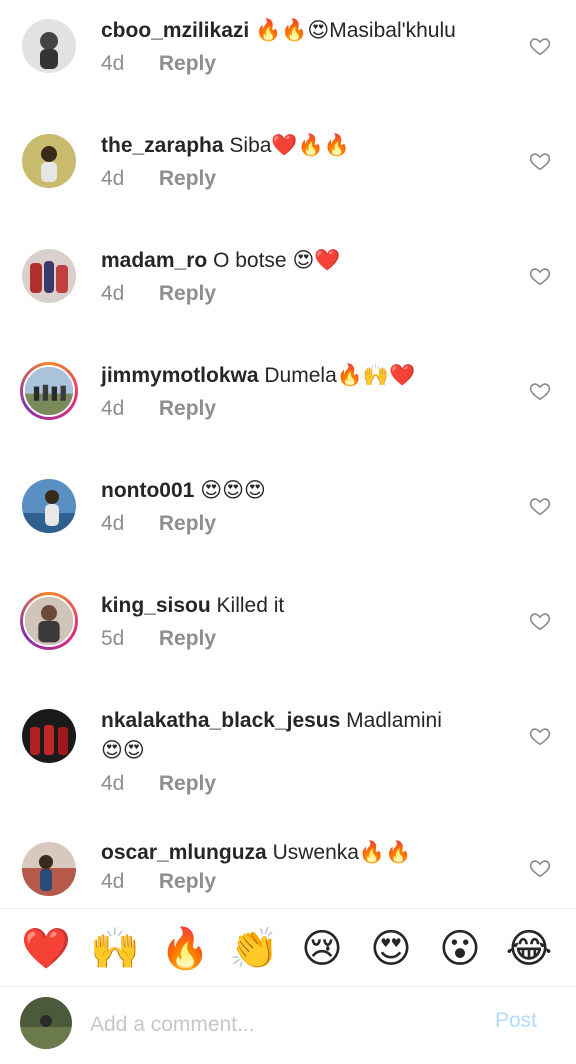 The width and height of the screenshot is (576, 1064). I want to click on comment-text: 🔥🔥😍Masibal'khulu, so click(355, 30).